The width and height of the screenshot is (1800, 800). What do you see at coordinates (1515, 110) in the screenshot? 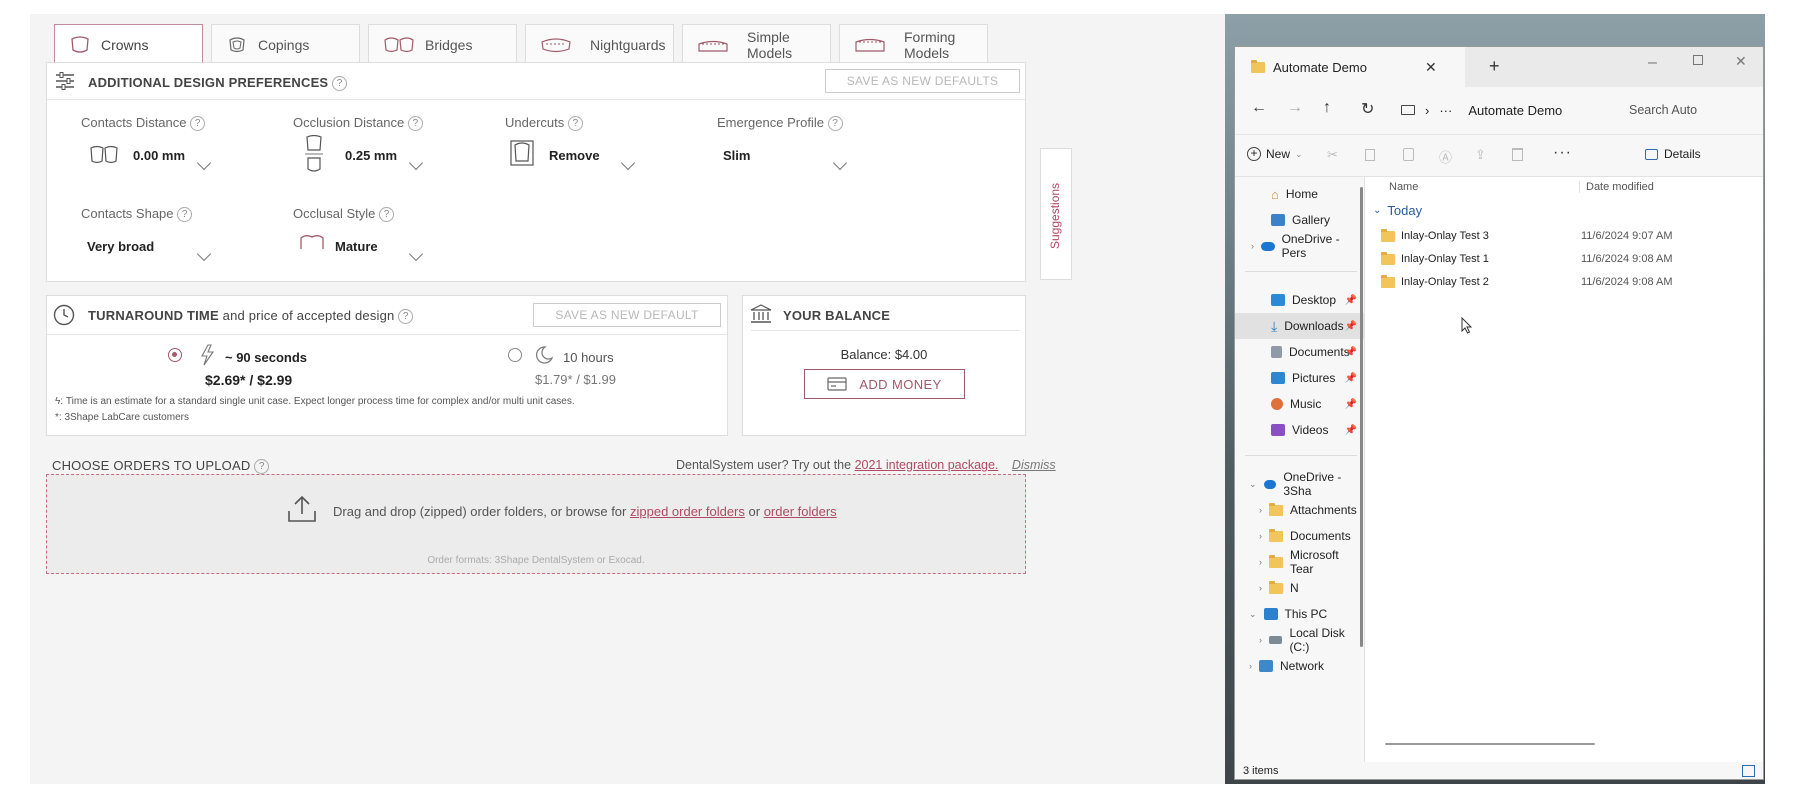
I see `breadcrumb-current: Automate Demo` at bounding box center [1515, 110].